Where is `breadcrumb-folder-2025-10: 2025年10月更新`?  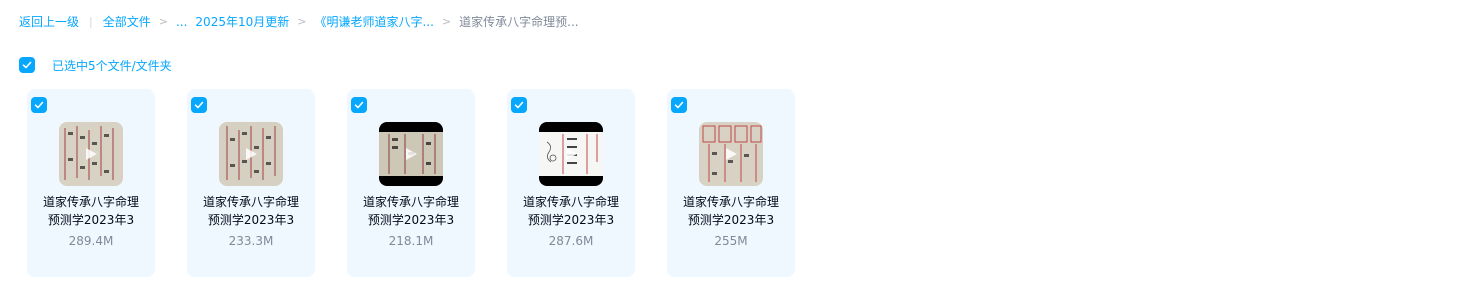 breadcrumb-folder-2025-10: 2025年10月更新 is located at coordinates (242, 22).